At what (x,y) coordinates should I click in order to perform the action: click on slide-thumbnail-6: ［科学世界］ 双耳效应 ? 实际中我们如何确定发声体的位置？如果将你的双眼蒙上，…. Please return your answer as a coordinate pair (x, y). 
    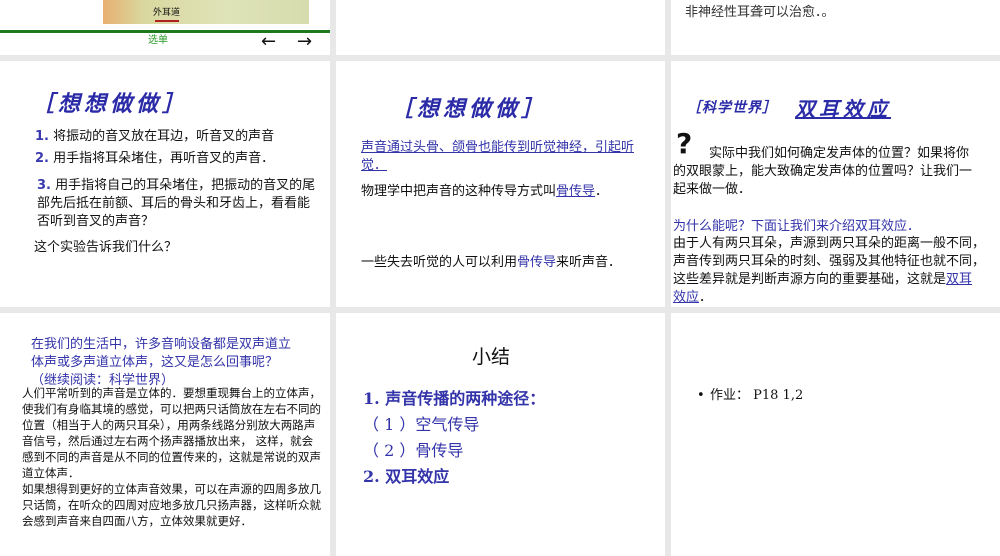
    Looking at the image, I should click on (835, 184).